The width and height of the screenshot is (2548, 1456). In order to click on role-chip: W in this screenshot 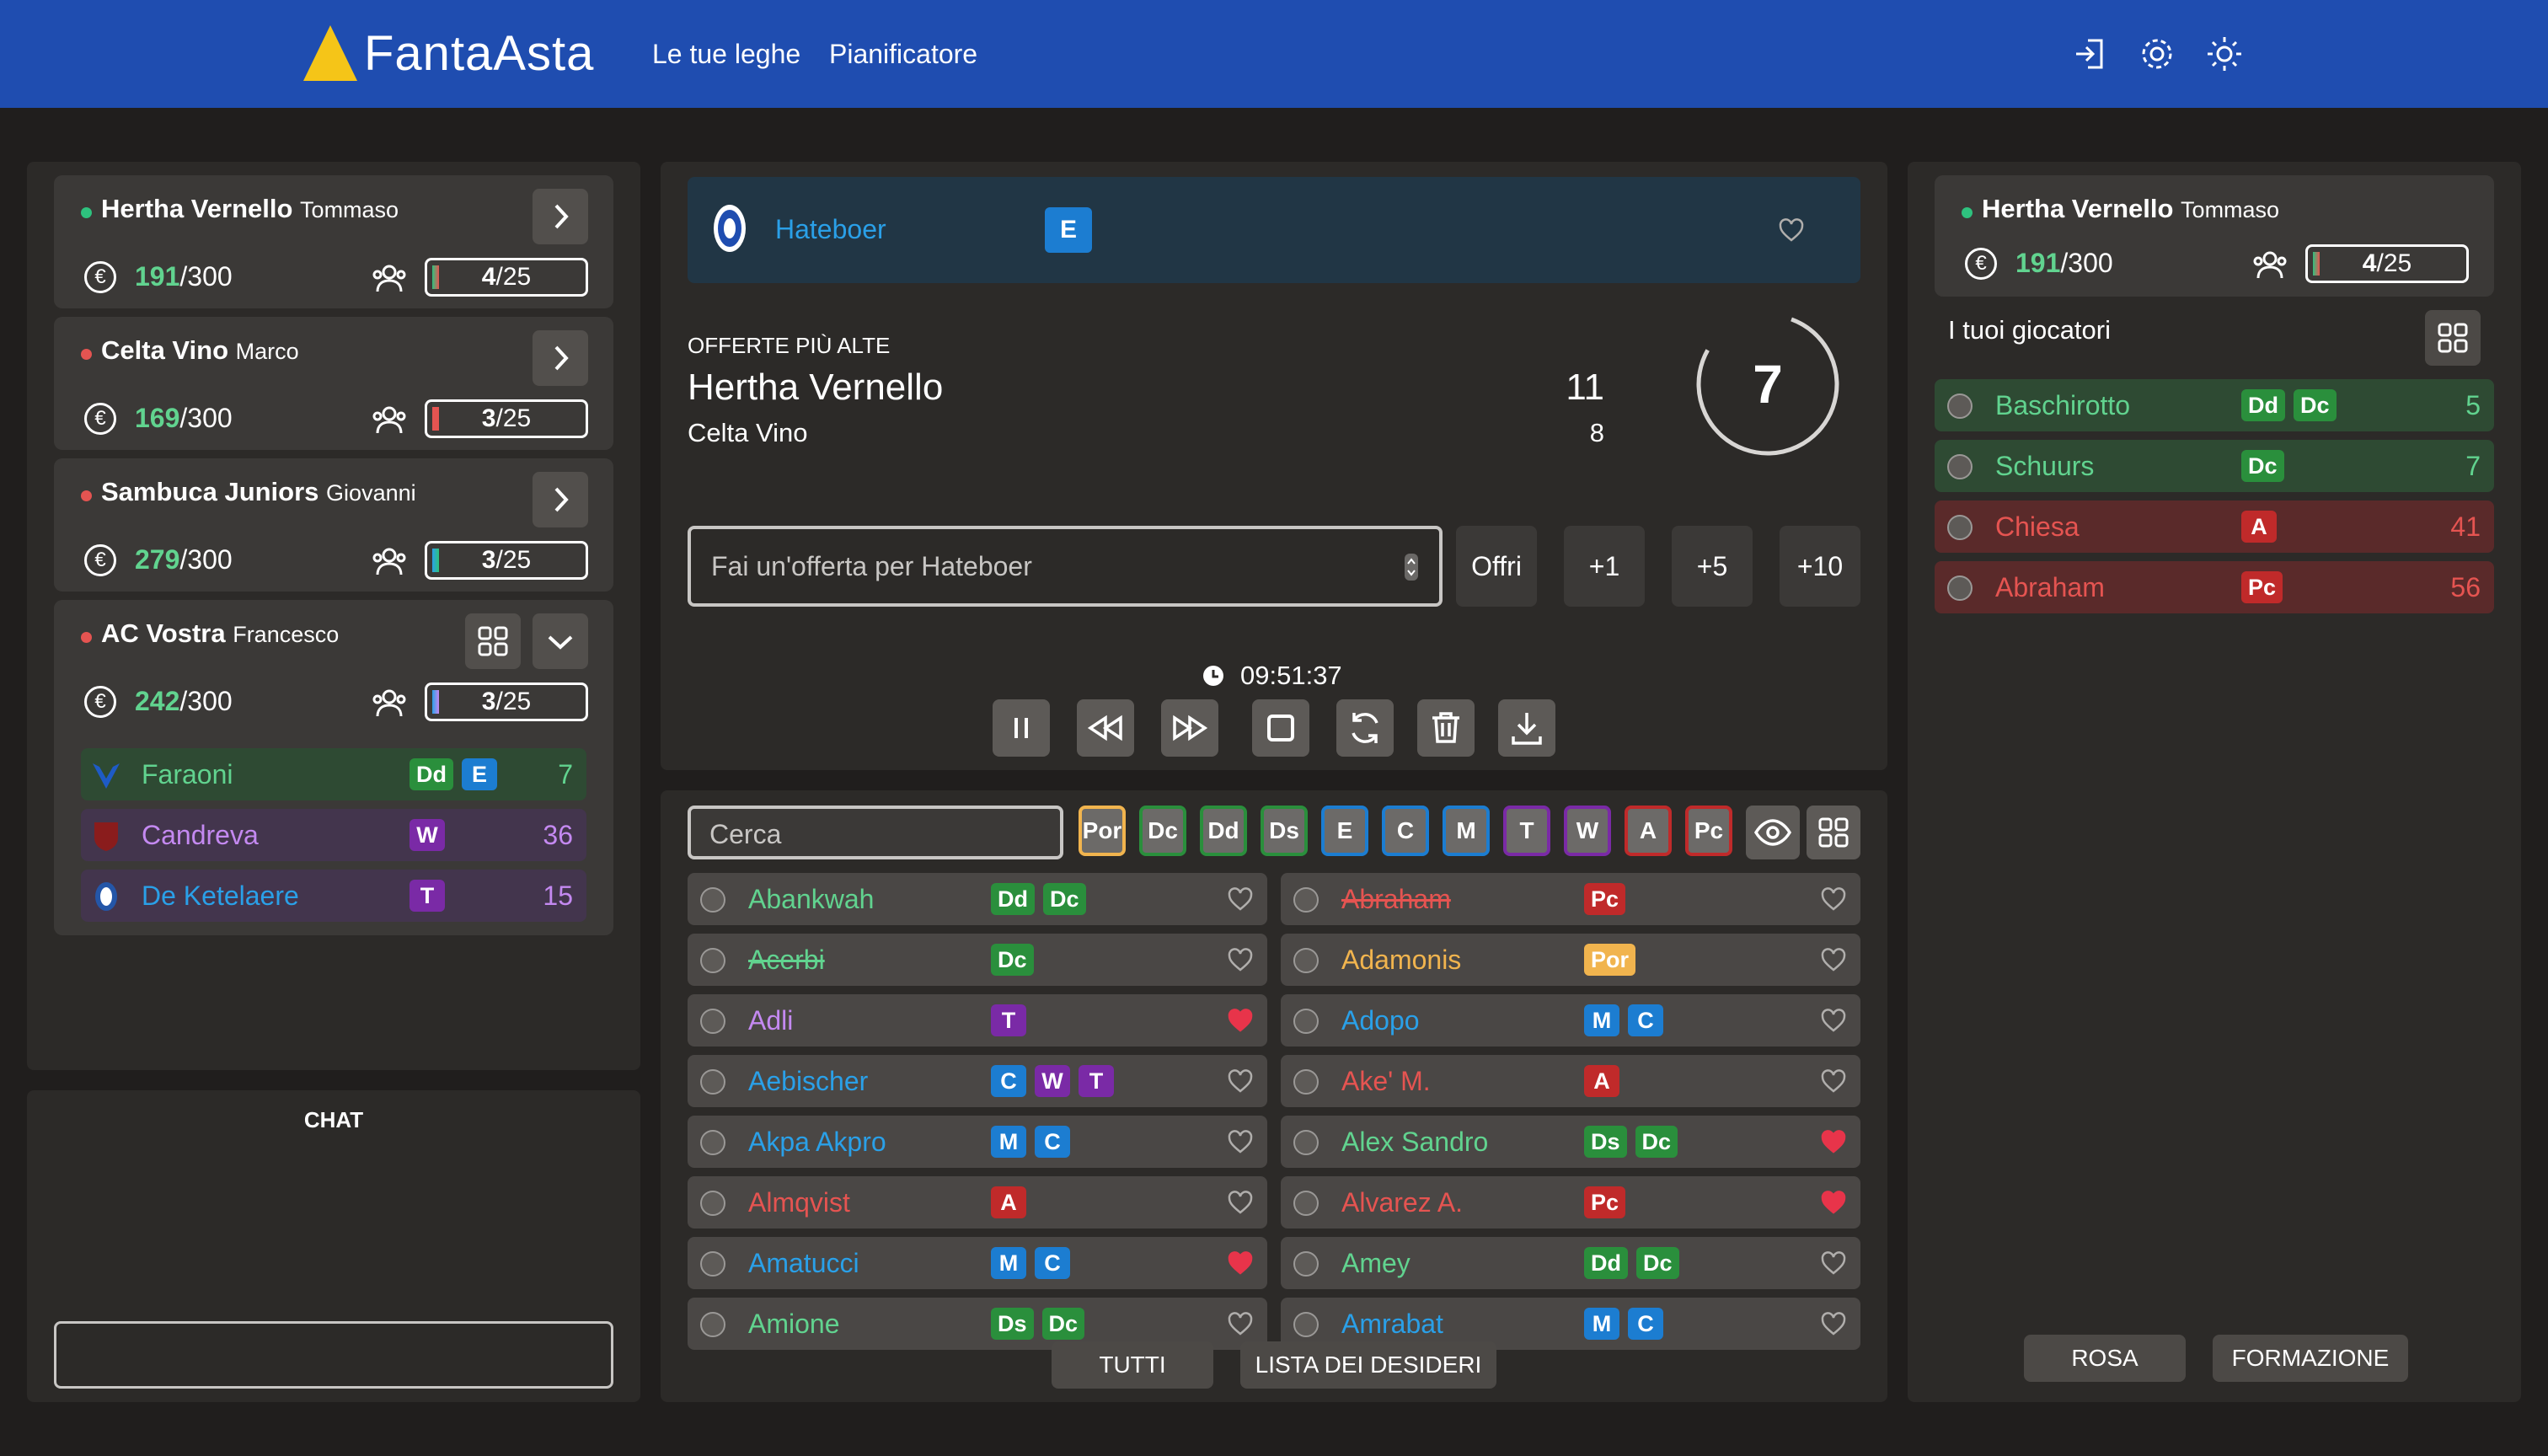, I will do `click(1052, 1081)`.